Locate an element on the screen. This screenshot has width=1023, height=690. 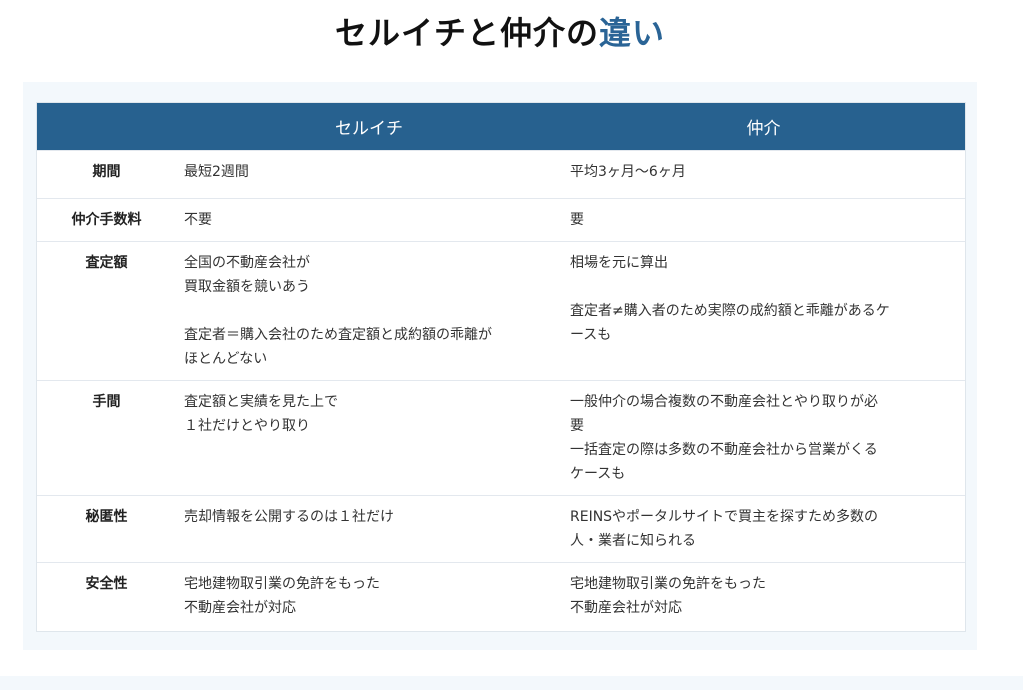
cell-line: 査定者＝購入会社のため査定額と成約額の乖離が is located at coordinates (338, 335).